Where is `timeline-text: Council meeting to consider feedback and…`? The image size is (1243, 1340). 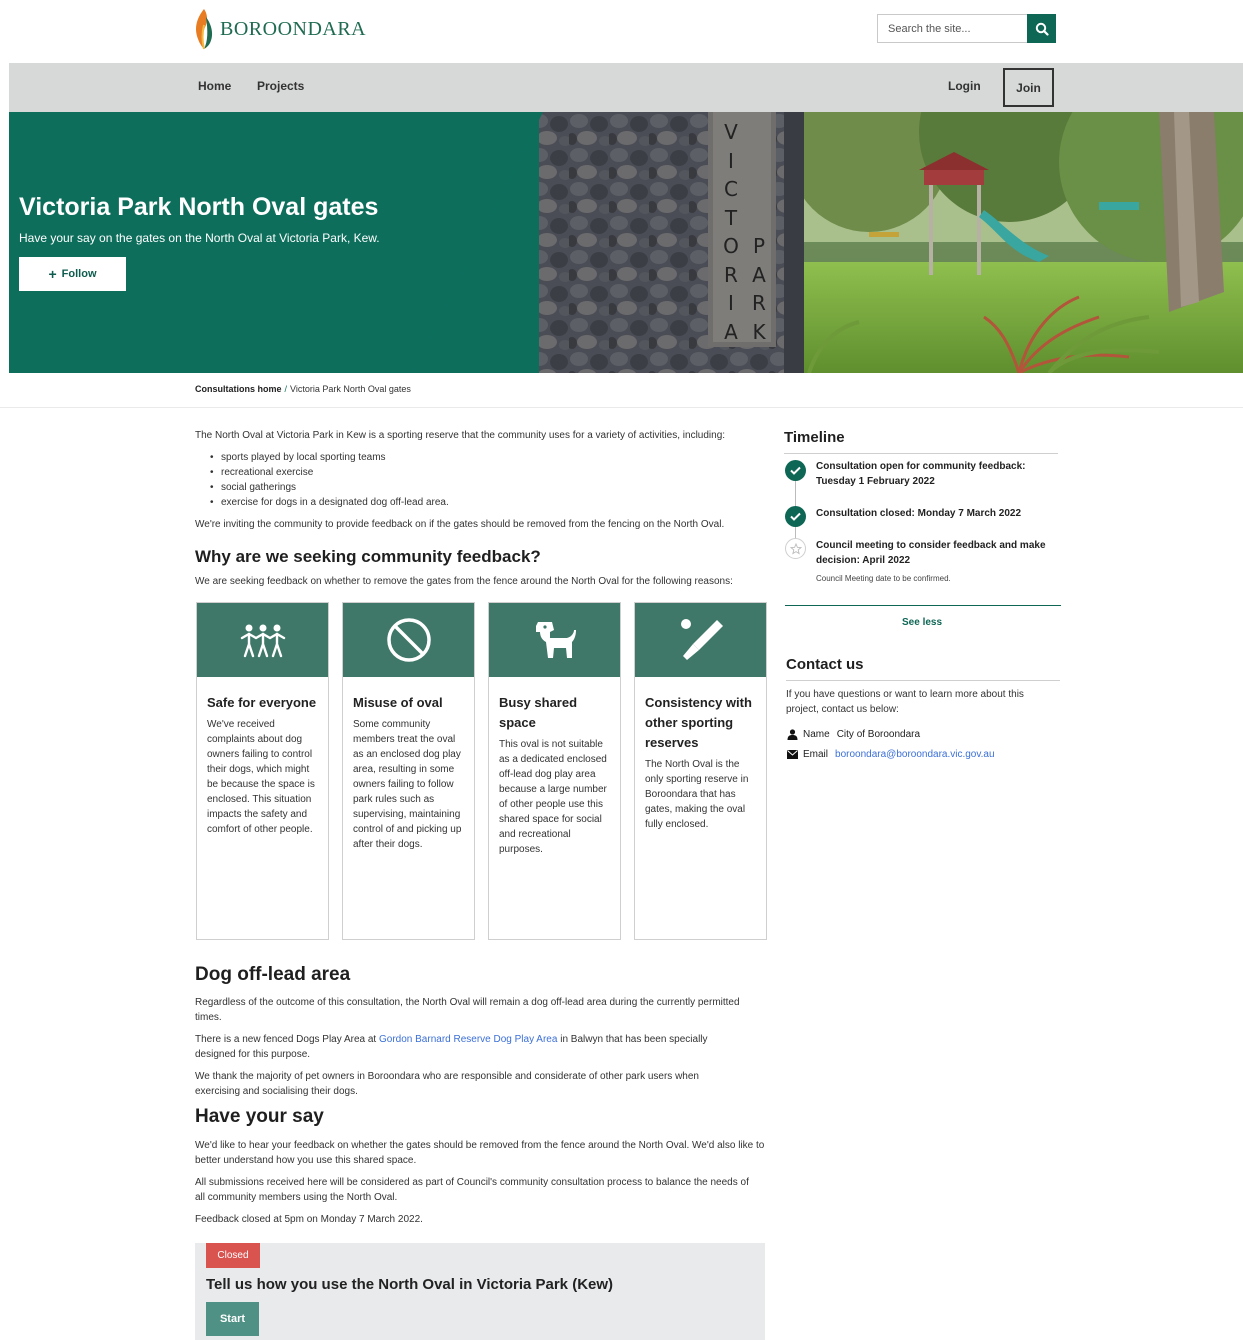
timeline-text: Council meeting to consider feedback and… is located at coordinates (931, 553).